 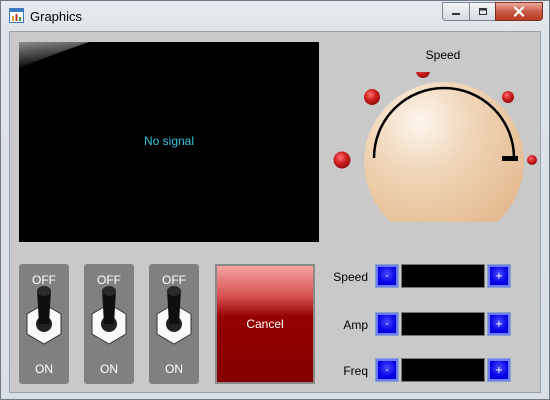 What do you see at coordinates (387, 276) in the screenshot?
I see `speed-decrement-button: -` at bounding box center [387, 276].